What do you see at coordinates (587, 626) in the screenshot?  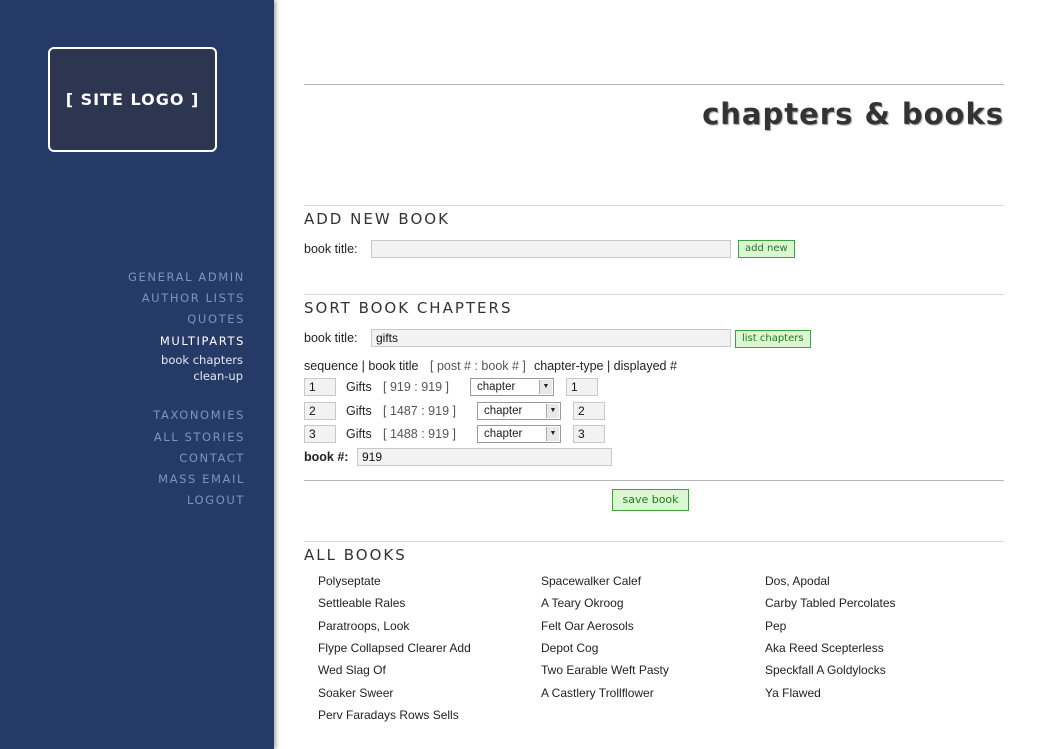 I see `book-link: Felt Oar Aerosols` at bounding box center [587, 626].